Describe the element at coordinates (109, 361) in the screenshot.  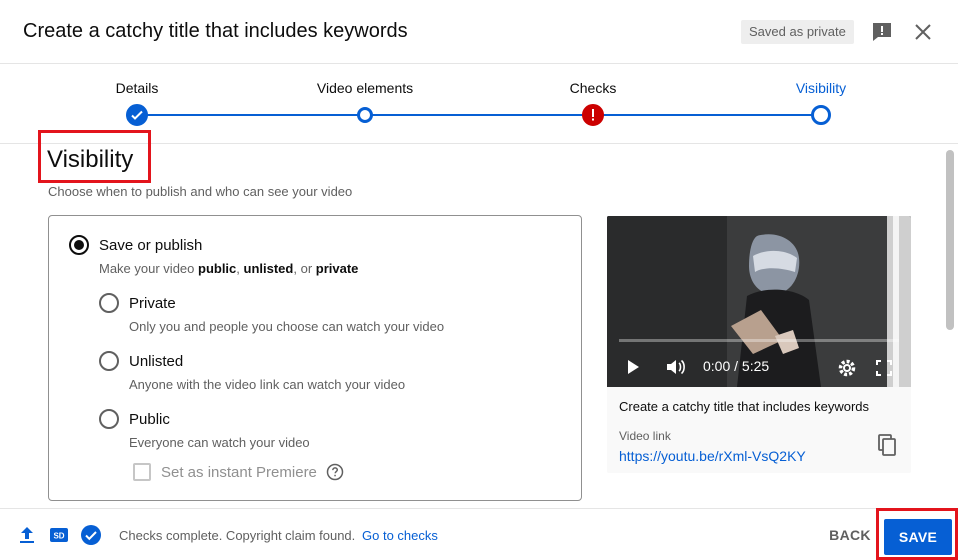
I see `unlisted-radio` at that location.